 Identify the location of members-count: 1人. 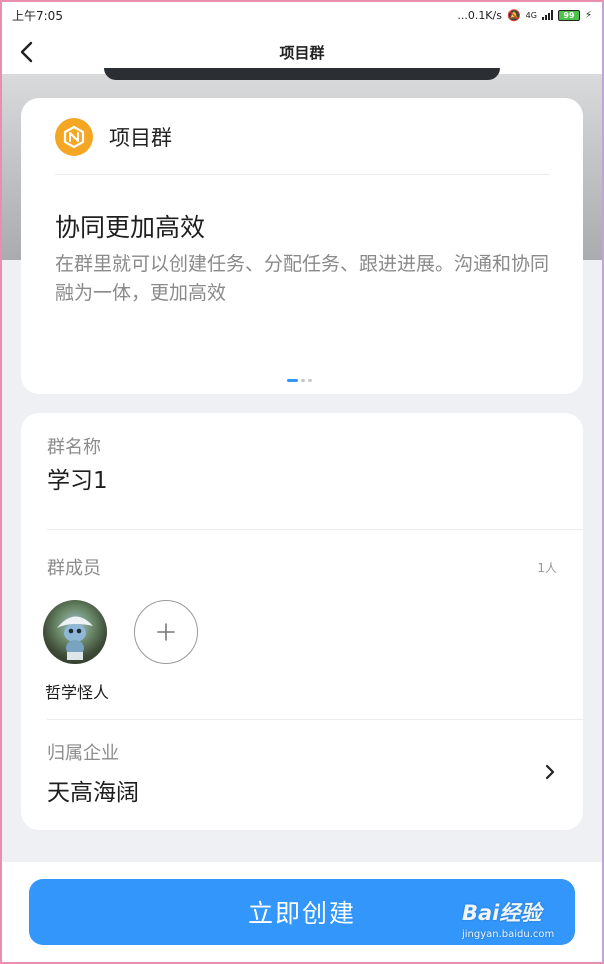
(547, 568).